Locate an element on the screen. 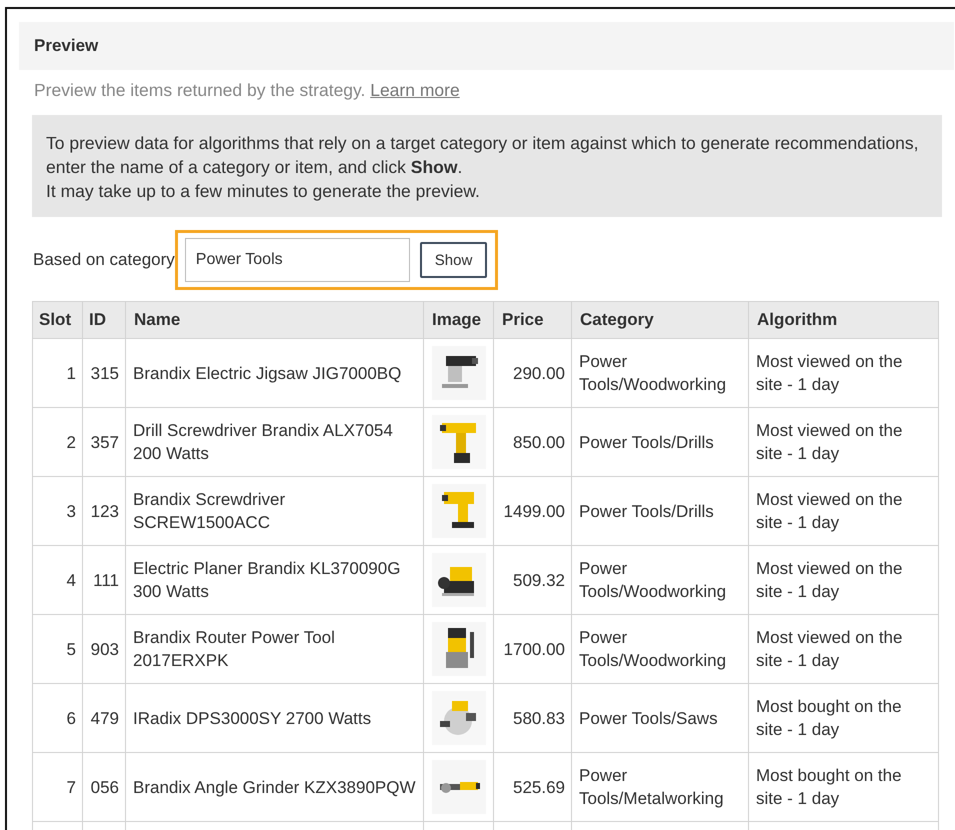 The height and width of the screenshot is (830, 955). table-cell: 509.32 is located at coordinates (533, 580).